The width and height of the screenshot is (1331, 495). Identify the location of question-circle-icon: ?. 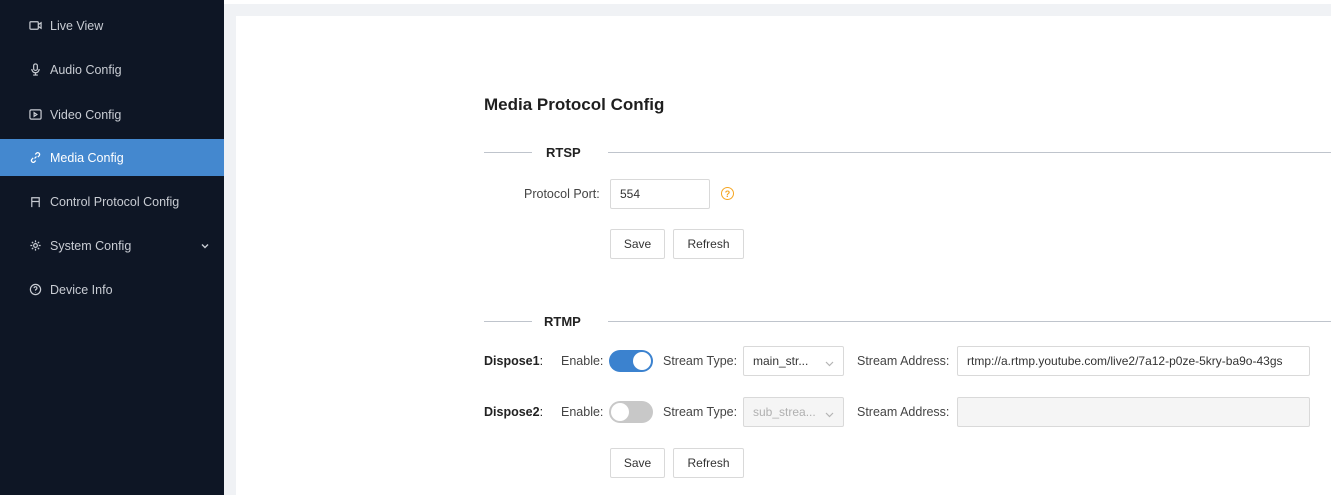
(727, 193).